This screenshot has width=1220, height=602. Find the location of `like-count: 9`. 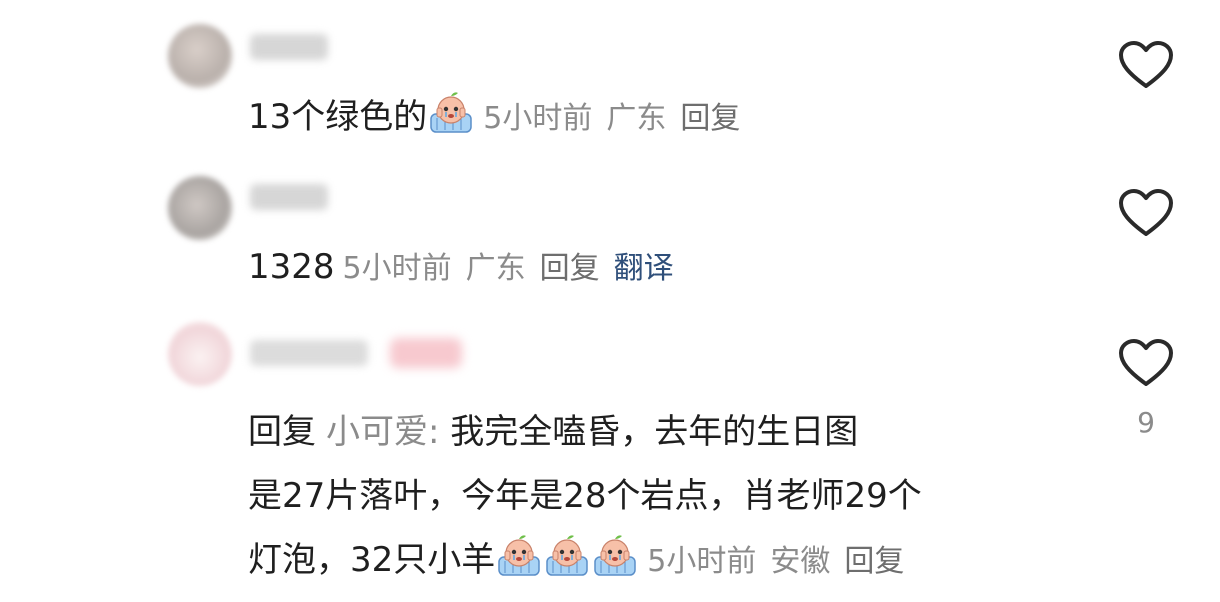

like-count: 9 is located at coordinates (1146, 422).